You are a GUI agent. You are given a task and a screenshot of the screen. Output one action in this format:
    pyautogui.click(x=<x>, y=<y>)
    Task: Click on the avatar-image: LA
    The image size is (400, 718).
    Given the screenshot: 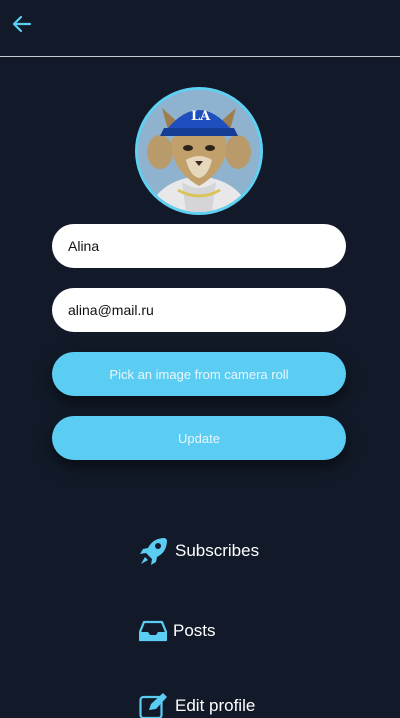 What is the action you would take?
    pyautogui.click(x=199, y=151)
    